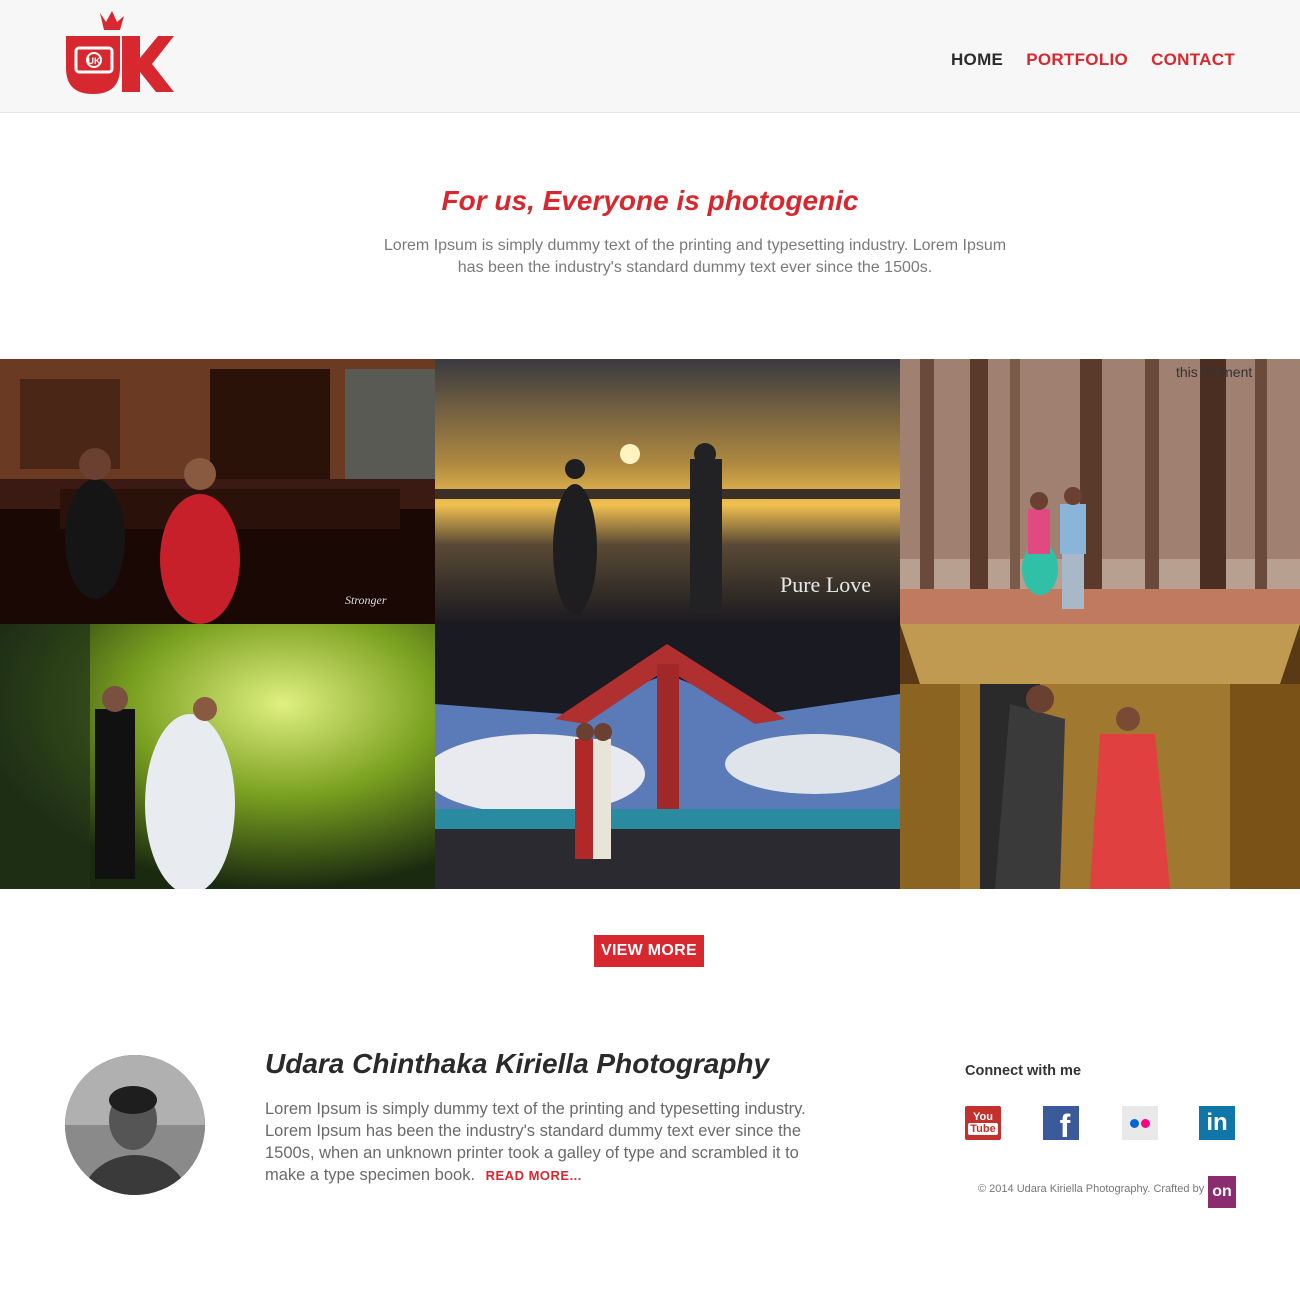 The width and height of the screenshot is (1300, 1300). Describe the element at coordinates (1077, 60) in the screenshot. I see `nav-portfolio: PORTFOLIO` at that location.